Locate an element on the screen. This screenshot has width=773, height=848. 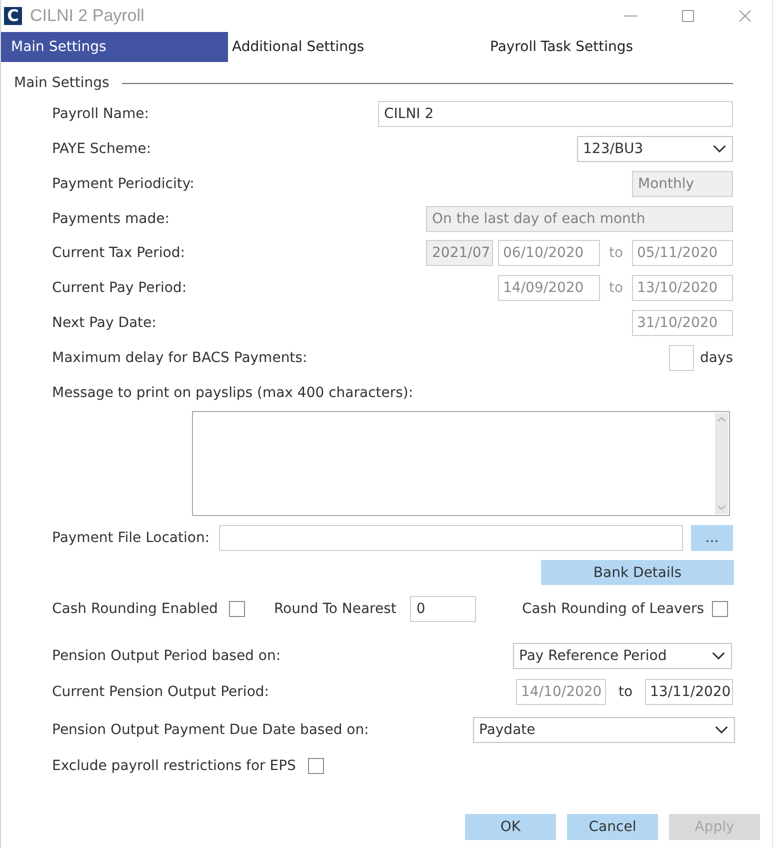
file-path-field is located at coordinates (450, 538).